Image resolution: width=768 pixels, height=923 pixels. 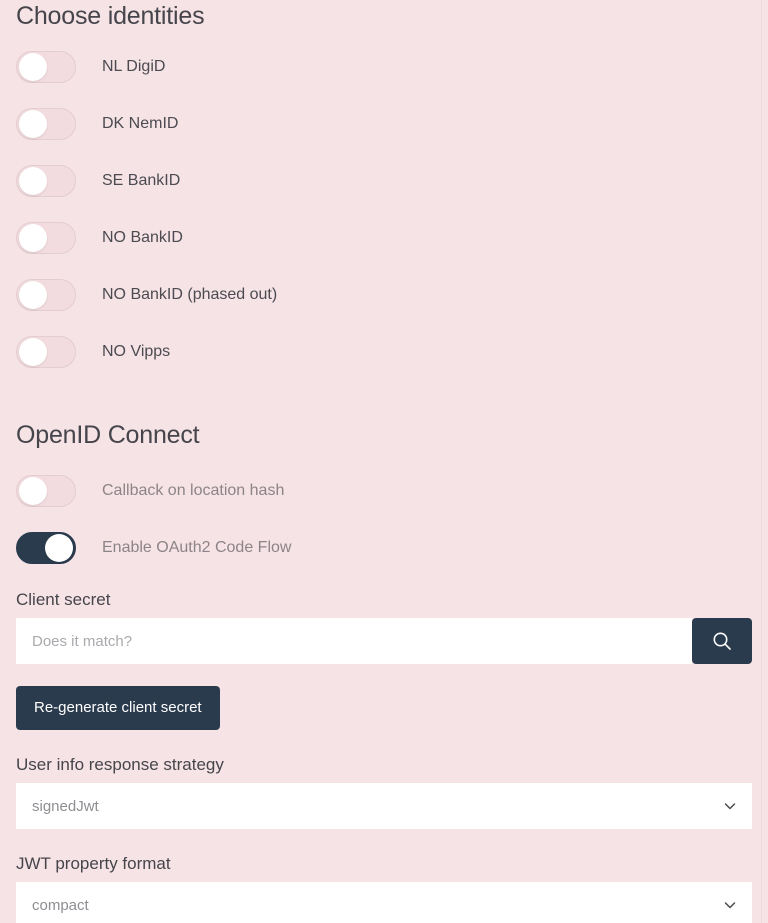 I want to click on identity-label-nl-digid: NL DigiD, so click(x=134, y=66).